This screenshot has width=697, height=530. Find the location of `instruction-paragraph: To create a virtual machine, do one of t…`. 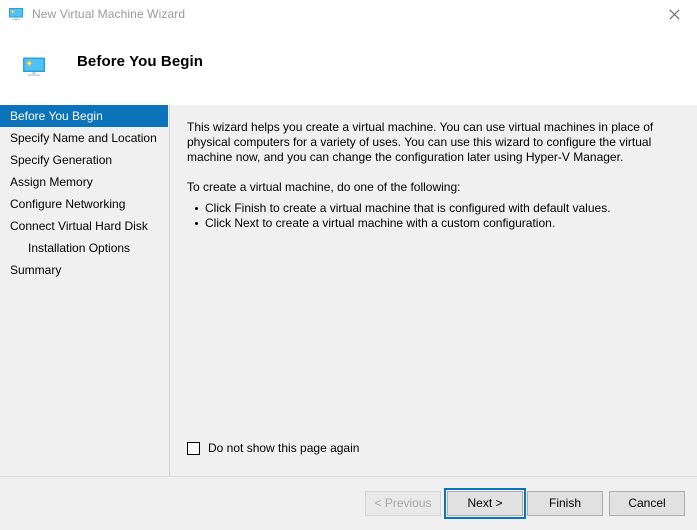

instruction-paragraph: To create a virtual machine, do one of t… is located at coordinates (324, 187).